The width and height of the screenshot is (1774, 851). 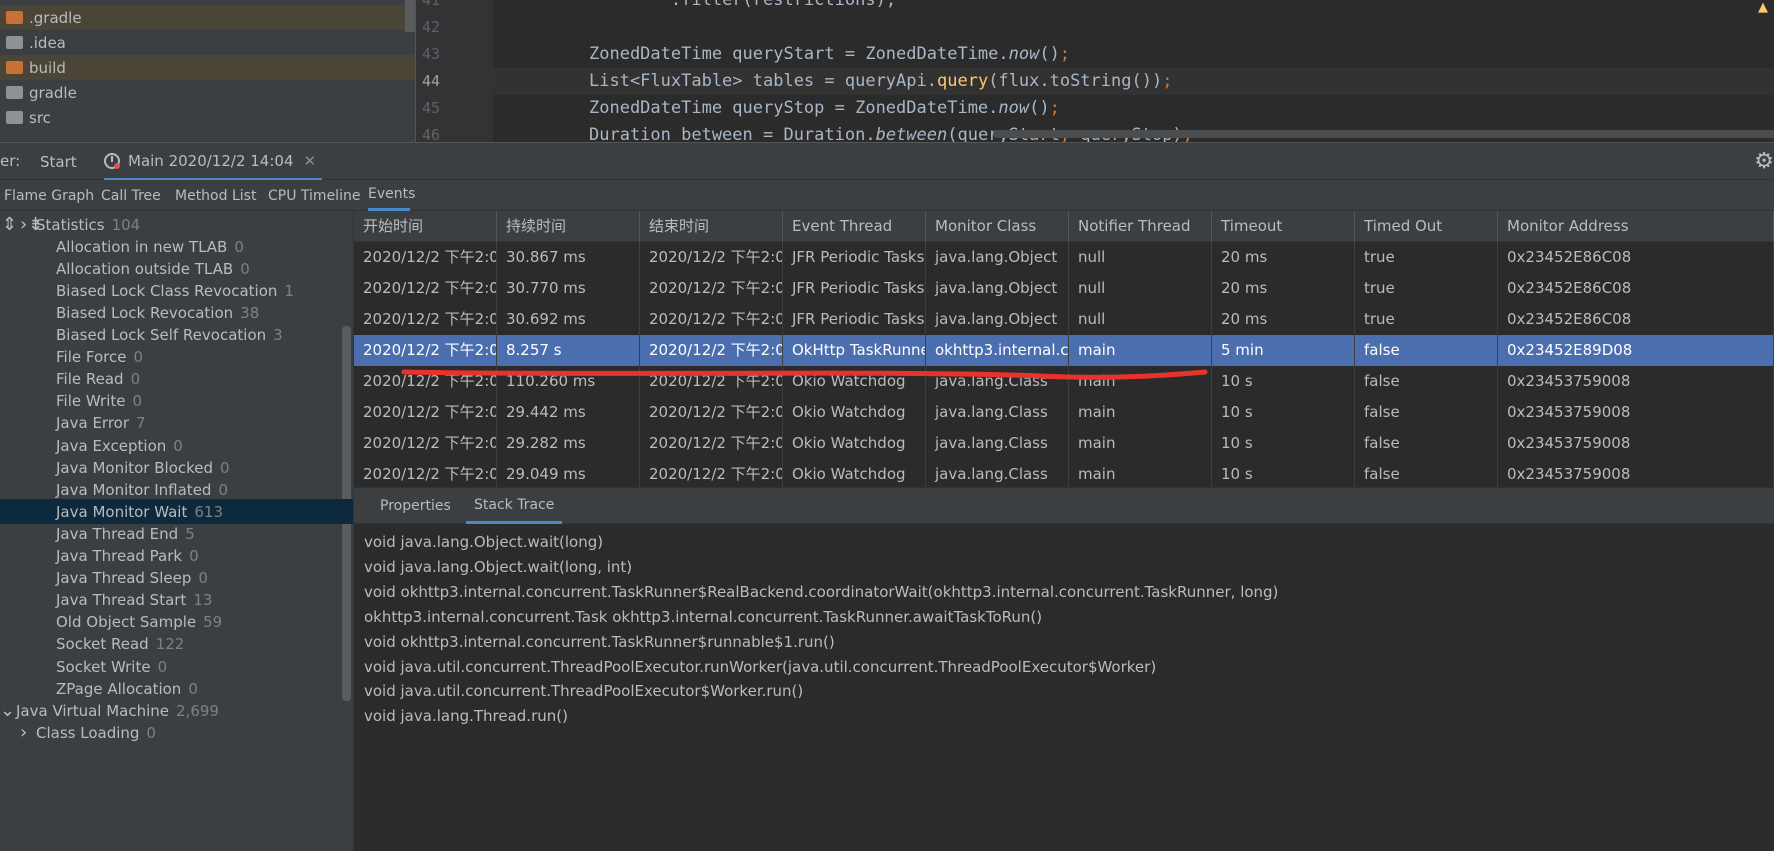 I want to click on editor-horizontal-scrollbar, so click(x=1383, y=134).